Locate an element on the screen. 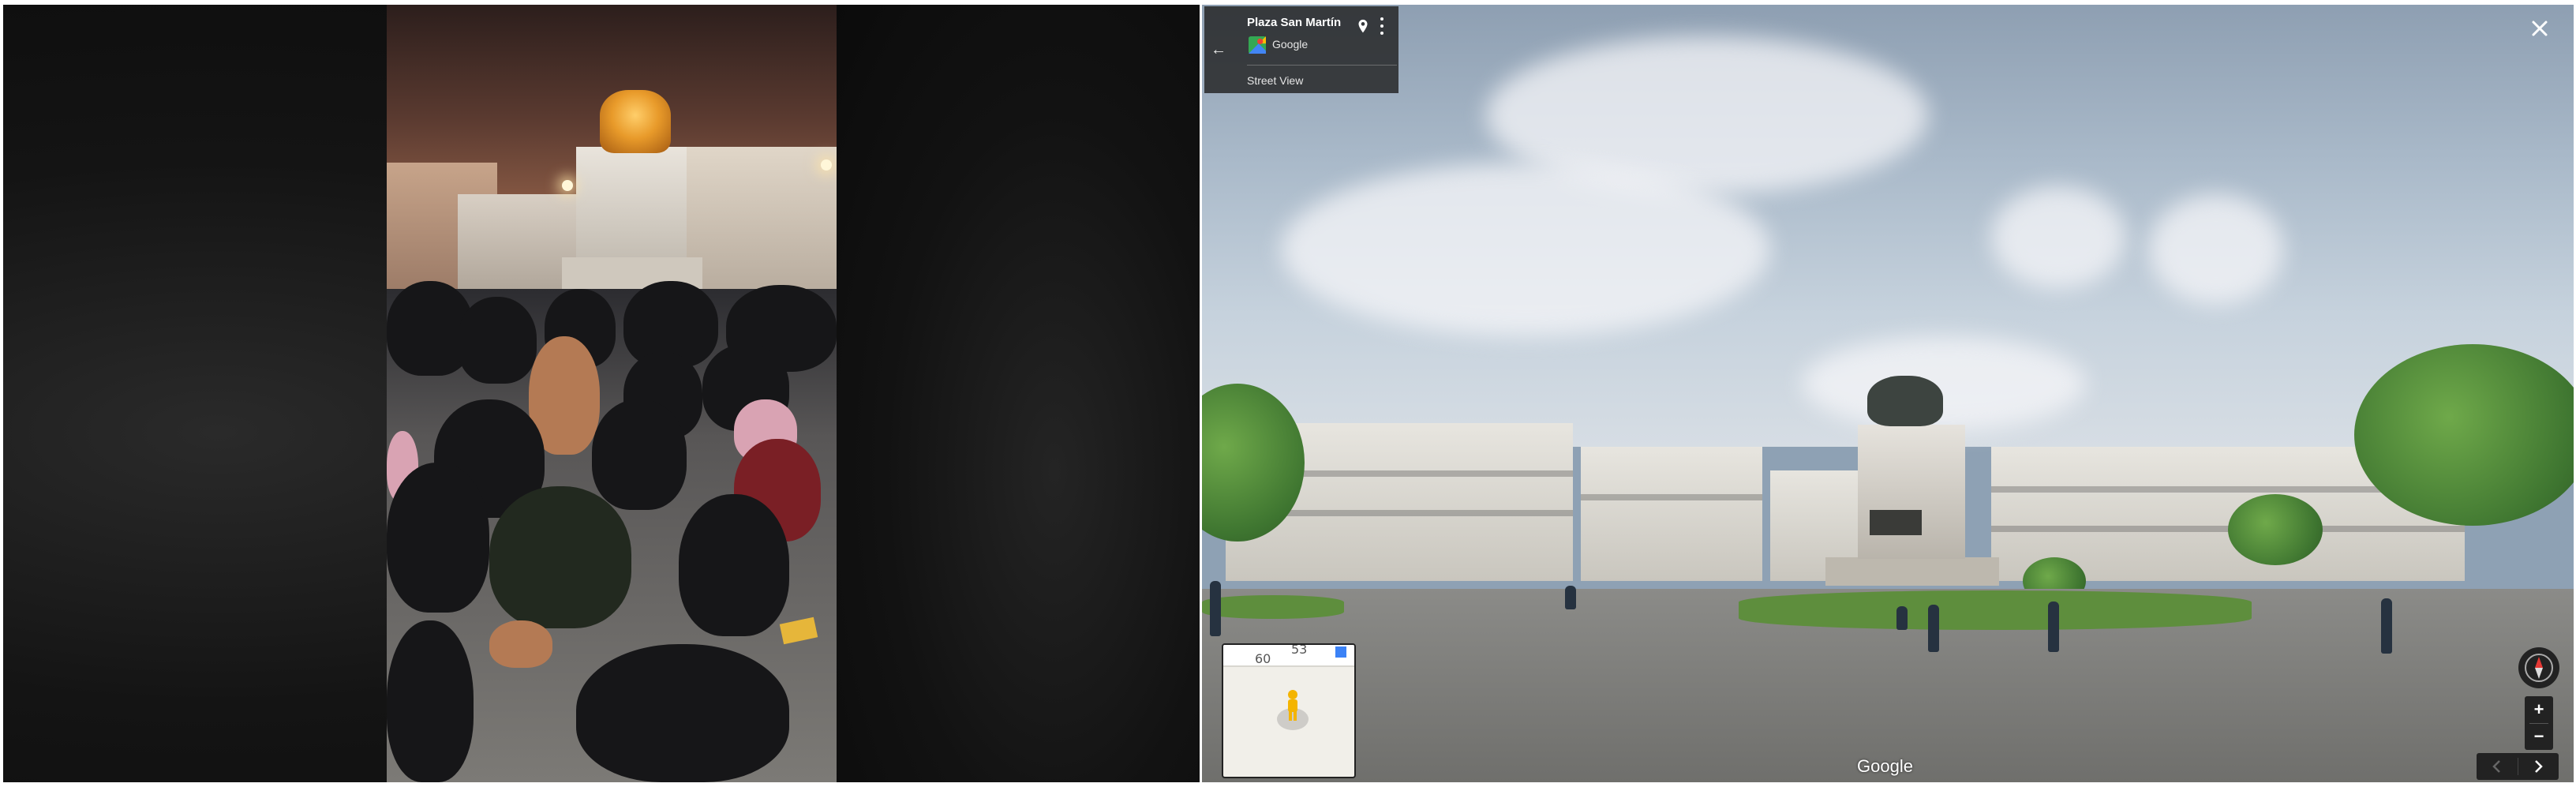 This screenshot has width=2576, height=787. close-icon is located at coordinates (2540, 28).